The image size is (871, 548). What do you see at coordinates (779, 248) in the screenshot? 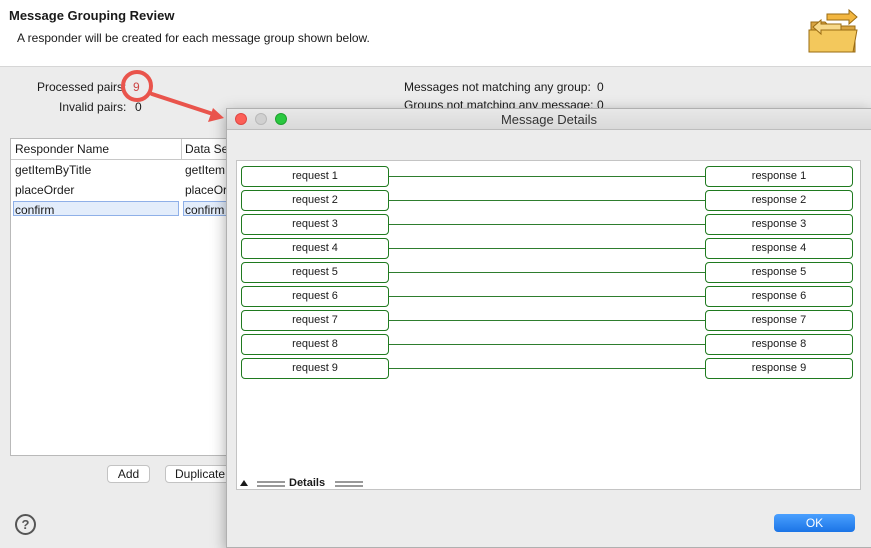
I see `response-node: response 4` at bounding box center [779, 248].